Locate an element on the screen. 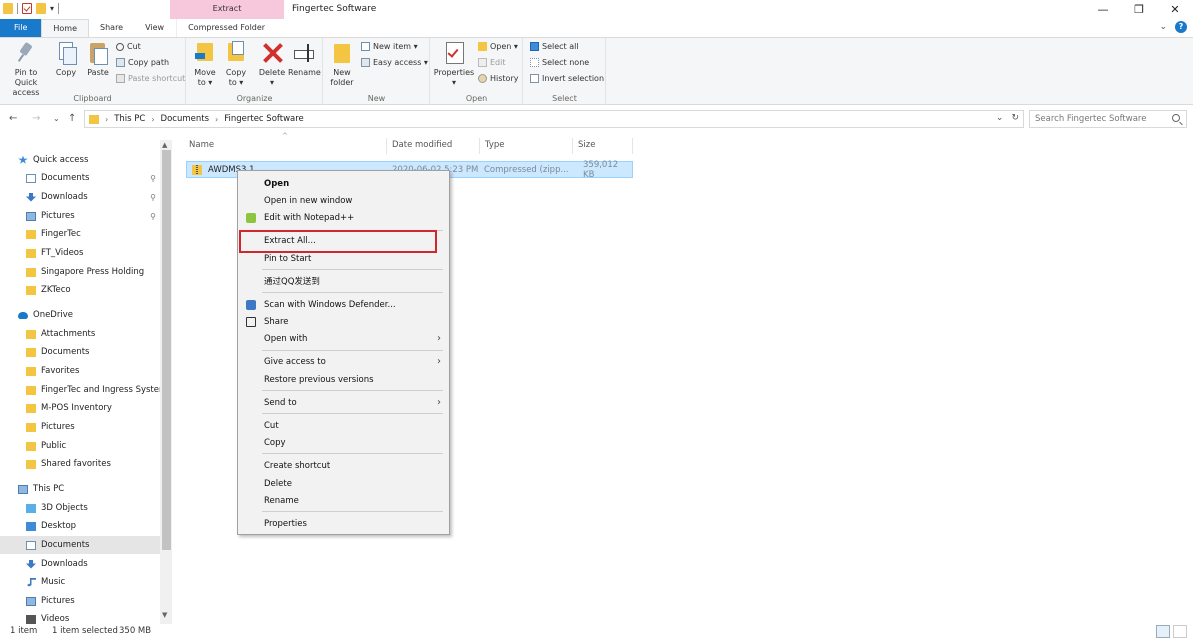  select-all-button: Select all is located at coordinates (554, 46).